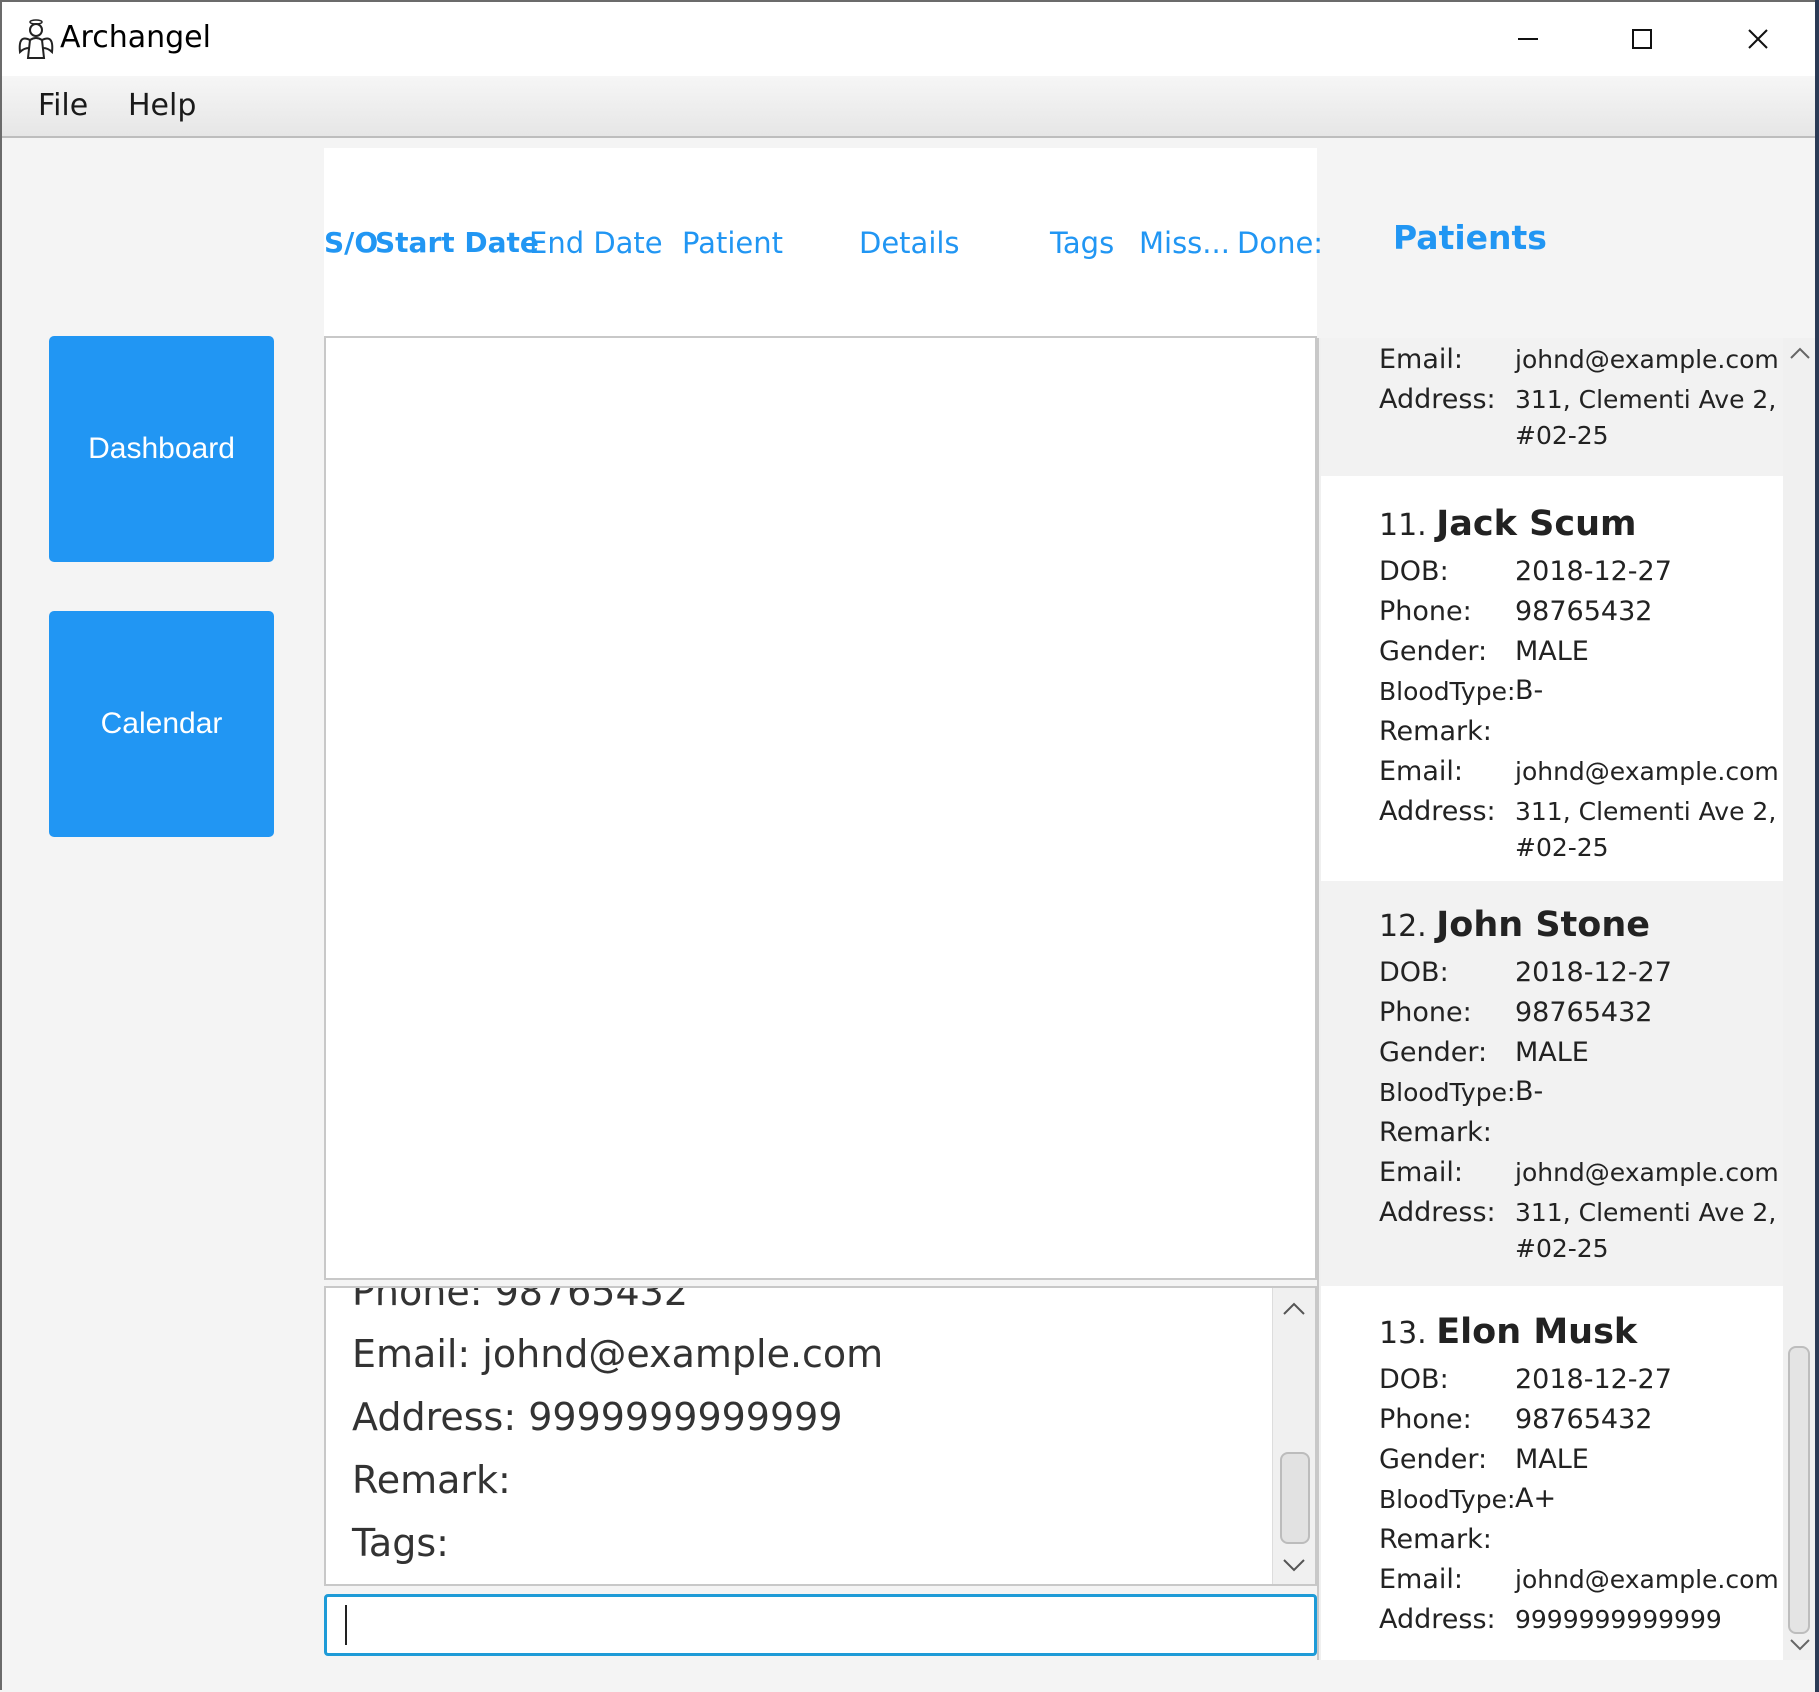 The height and width of the screenshot is (1692, 1819). I want to click on command-input, so click(820, 1625).